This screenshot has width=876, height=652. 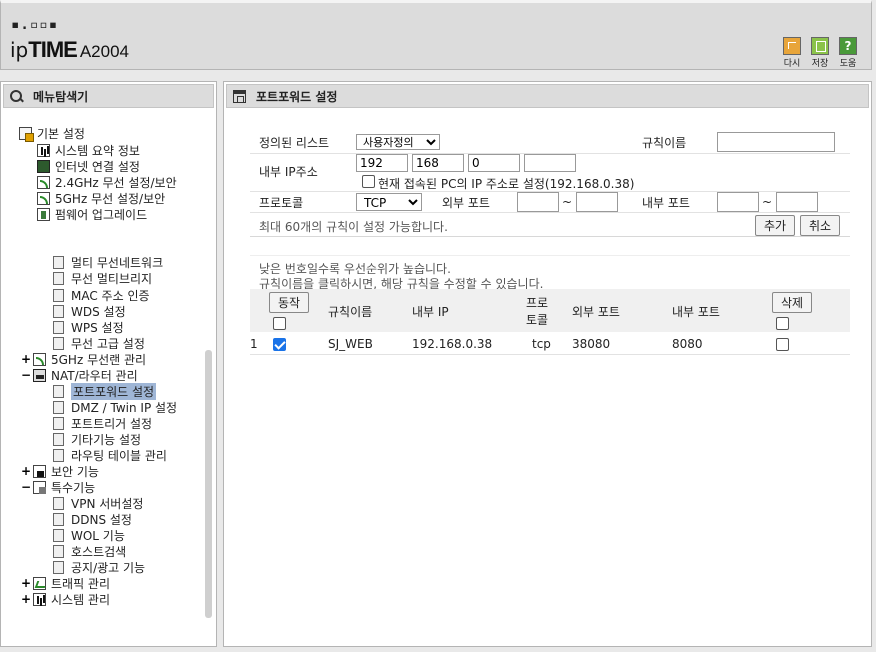 I want to click on tree-item-port-trigger: 포트트리거 설정, so click(x=102, y=423).